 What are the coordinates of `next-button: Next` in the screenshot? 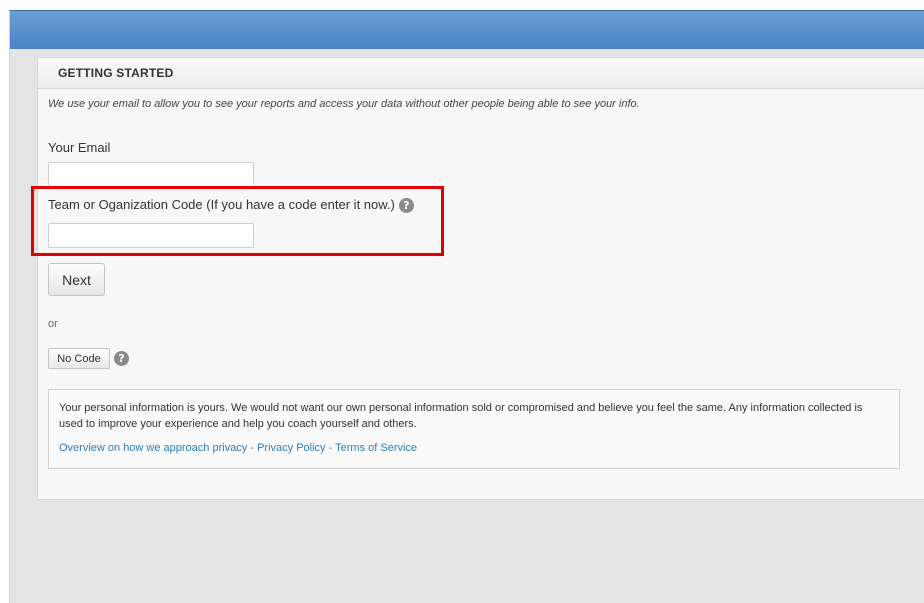 It's located at (76, 279).